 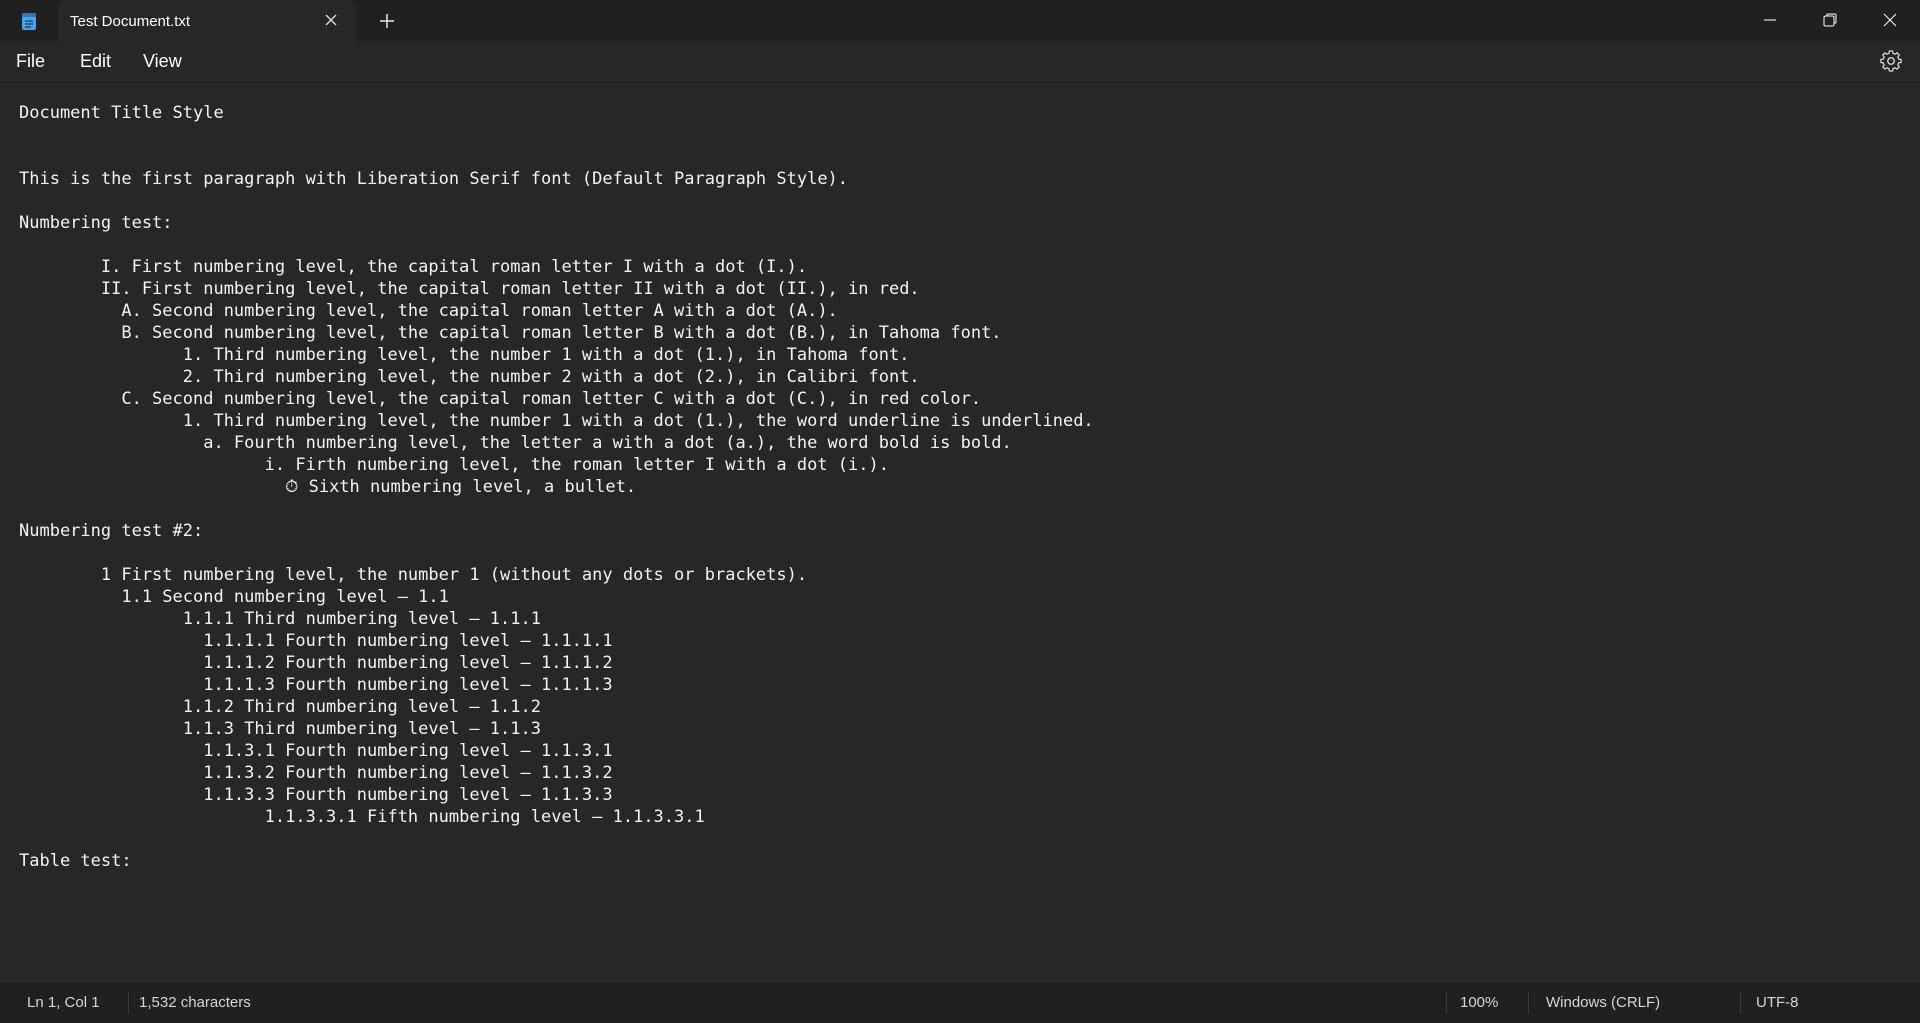 What do you see at coordinates (195, 1002) in the screenshot?
I see `character-count: 1,532 characters` at bounding box center [195, 1002].